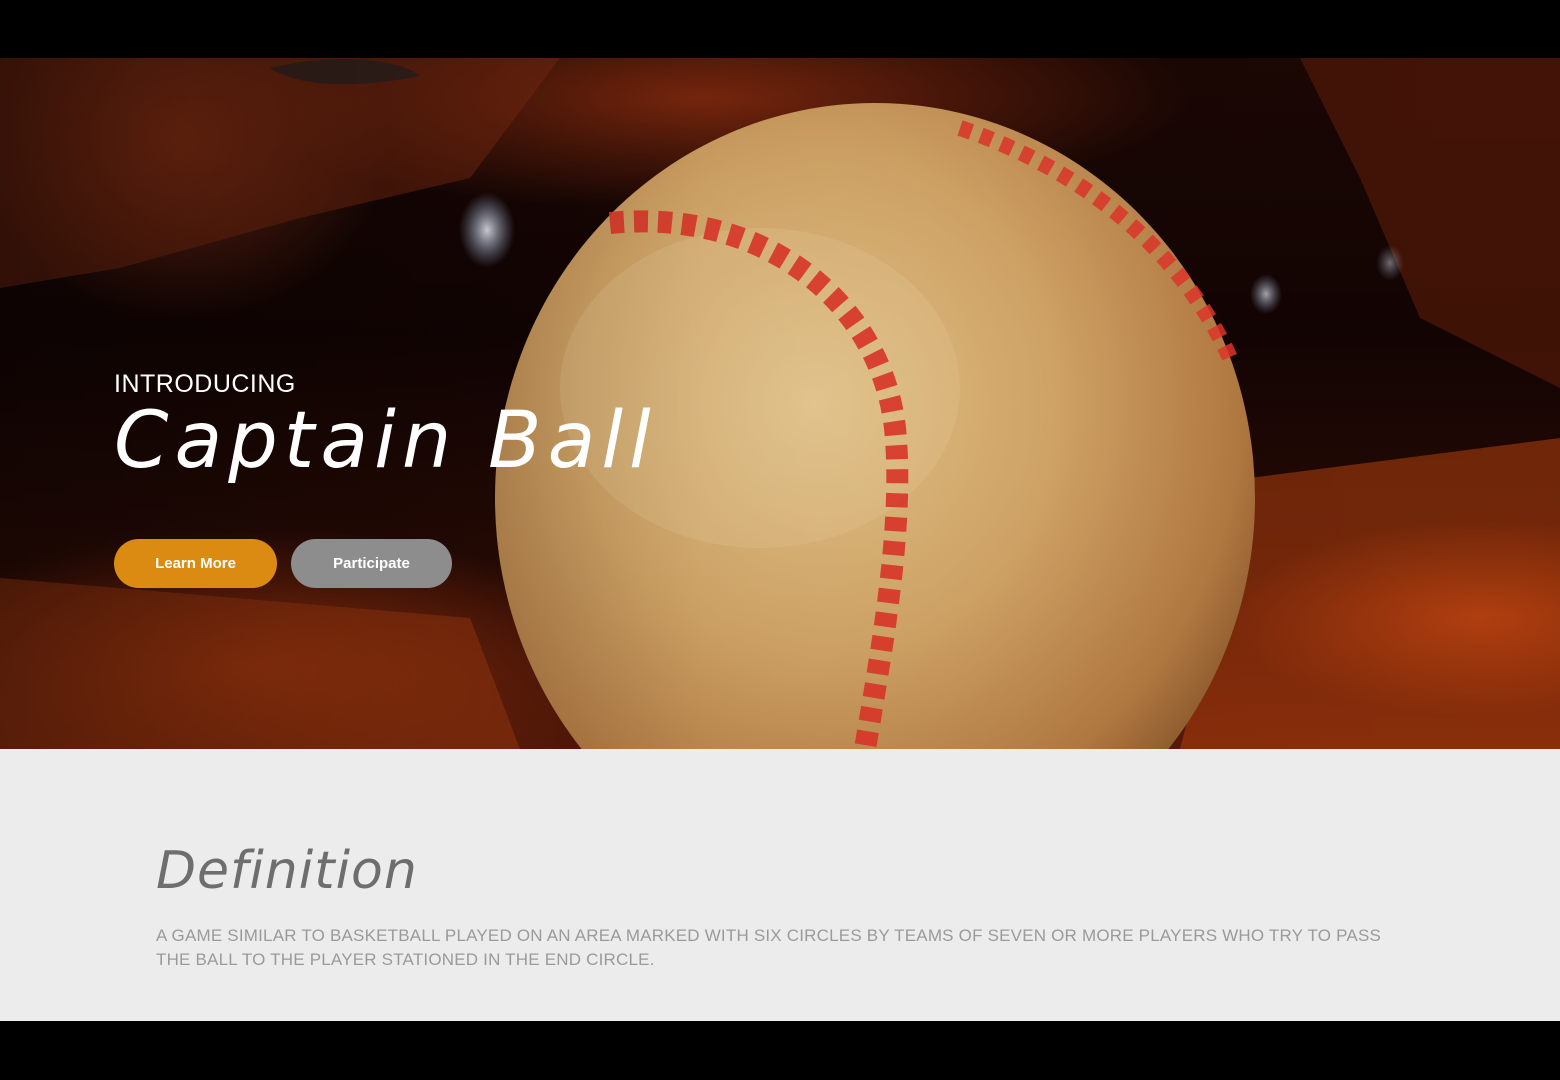 This screenshot has height=1080, width=1560. I want to click on hero-content: INTRODUCING Captain Ball, so click(385, 427).